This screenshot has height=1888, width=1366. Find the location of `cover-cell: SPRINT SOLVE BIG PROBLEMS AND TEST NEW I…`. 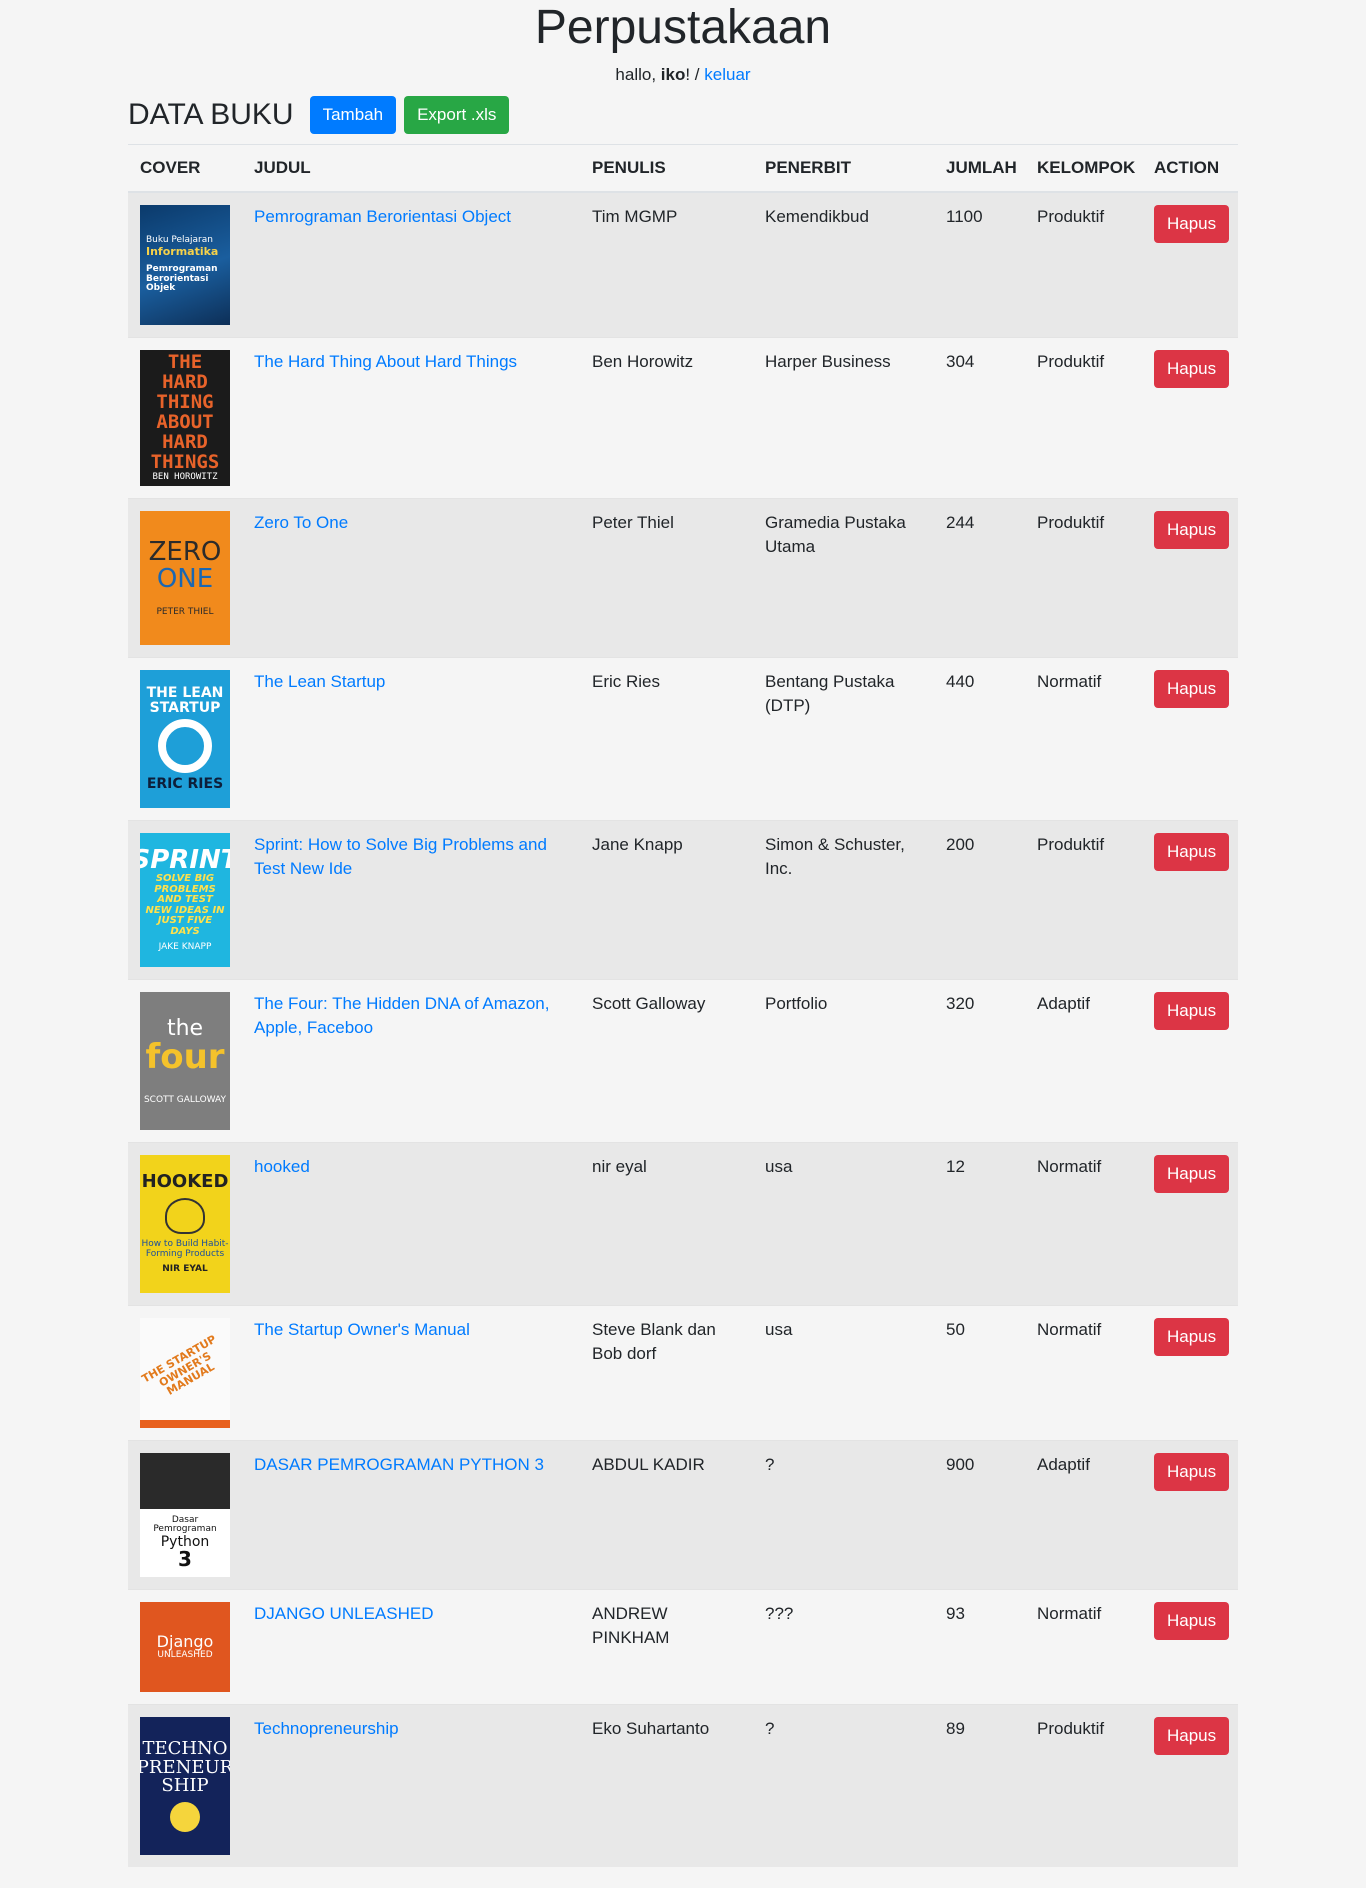

cover-cell: SPRINT SOLVE BIG PROBLEMS AND TEST NEW I… is located at coordinates (185, 900).